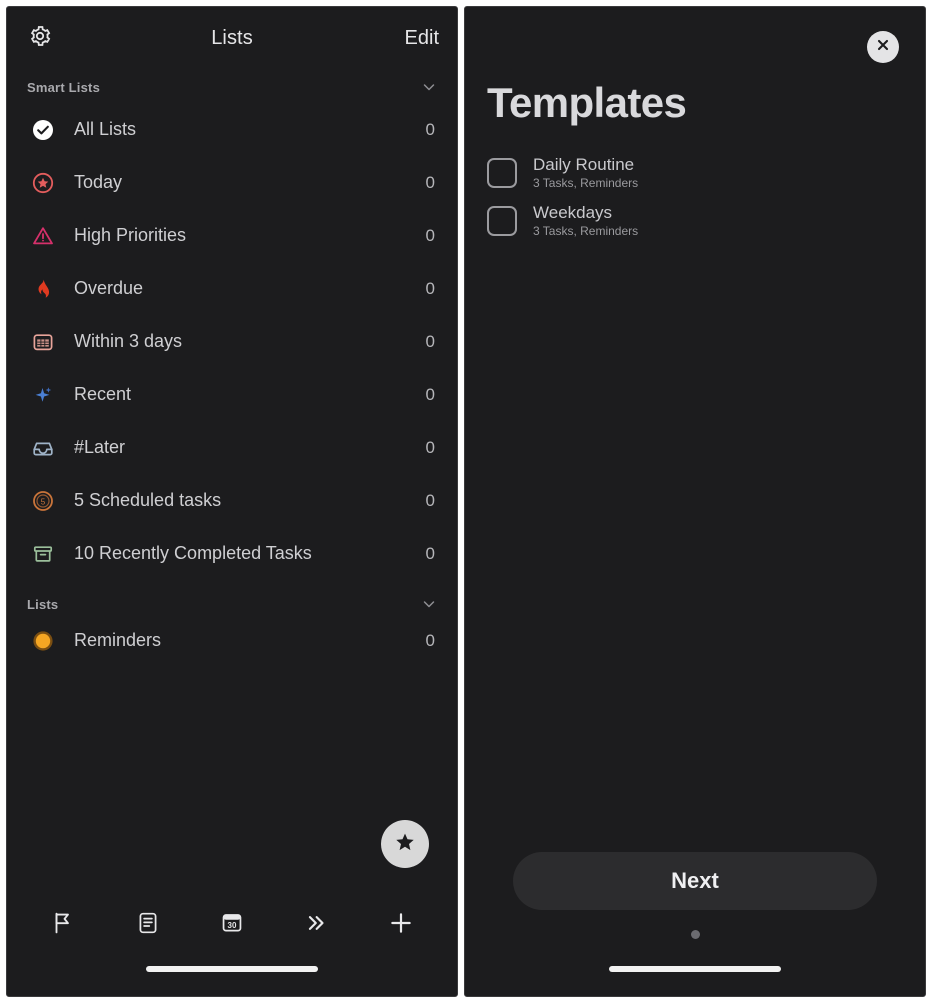  Describe the element at coordinates (128, 341) in the screenshot. I see `list-row-label: Within 3 days` at that location.